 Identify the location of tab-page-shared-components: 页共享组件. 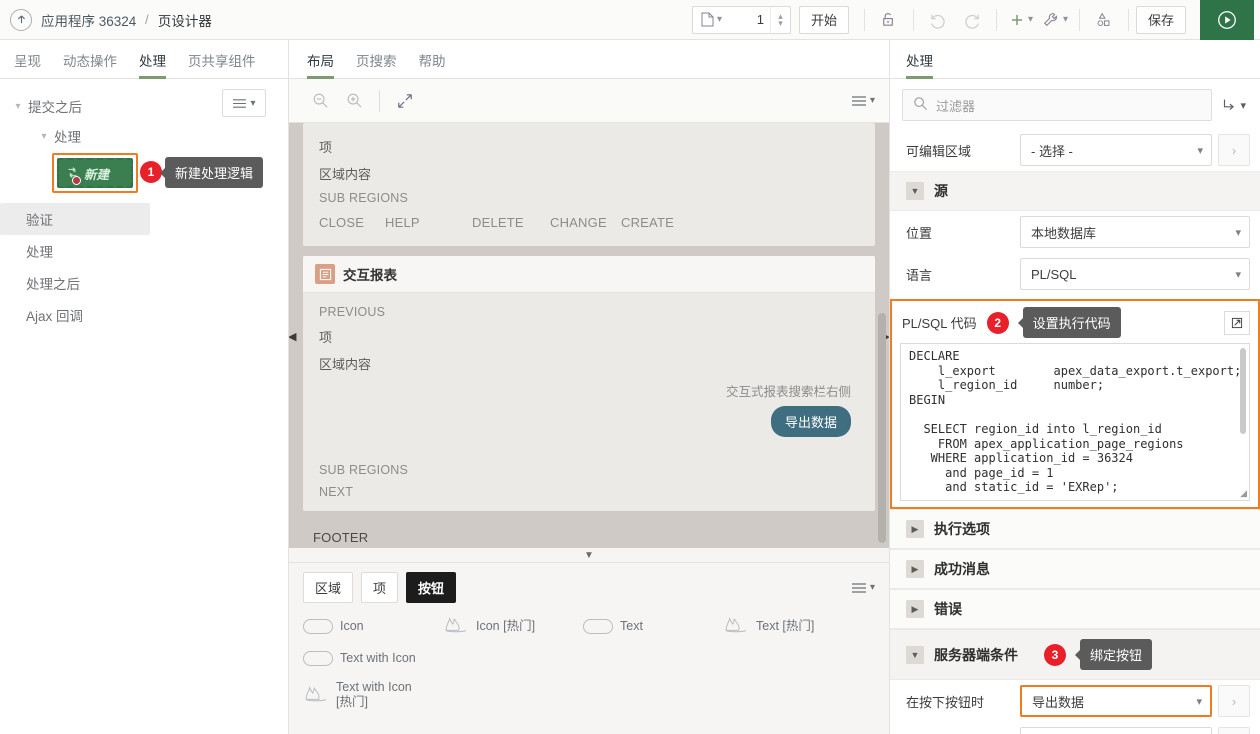
(222, 64).